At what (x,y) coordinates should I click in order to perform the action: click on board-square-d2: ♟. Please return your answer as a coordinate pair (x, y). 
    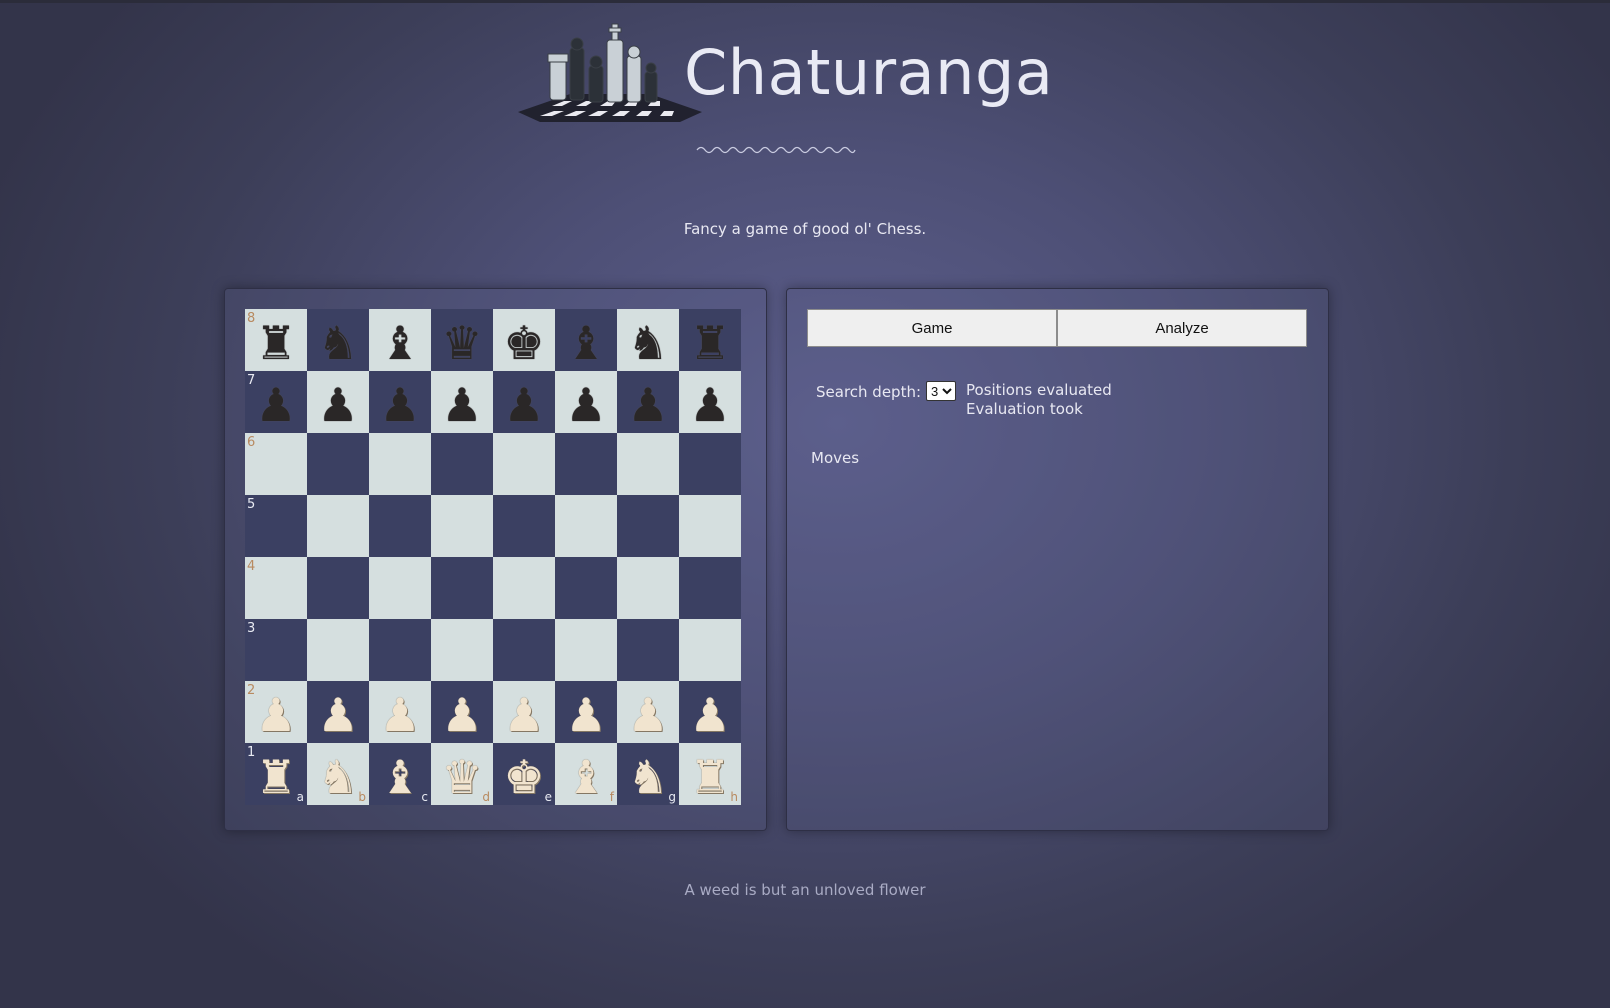
    Looking at the image, I should click on (462, 712).